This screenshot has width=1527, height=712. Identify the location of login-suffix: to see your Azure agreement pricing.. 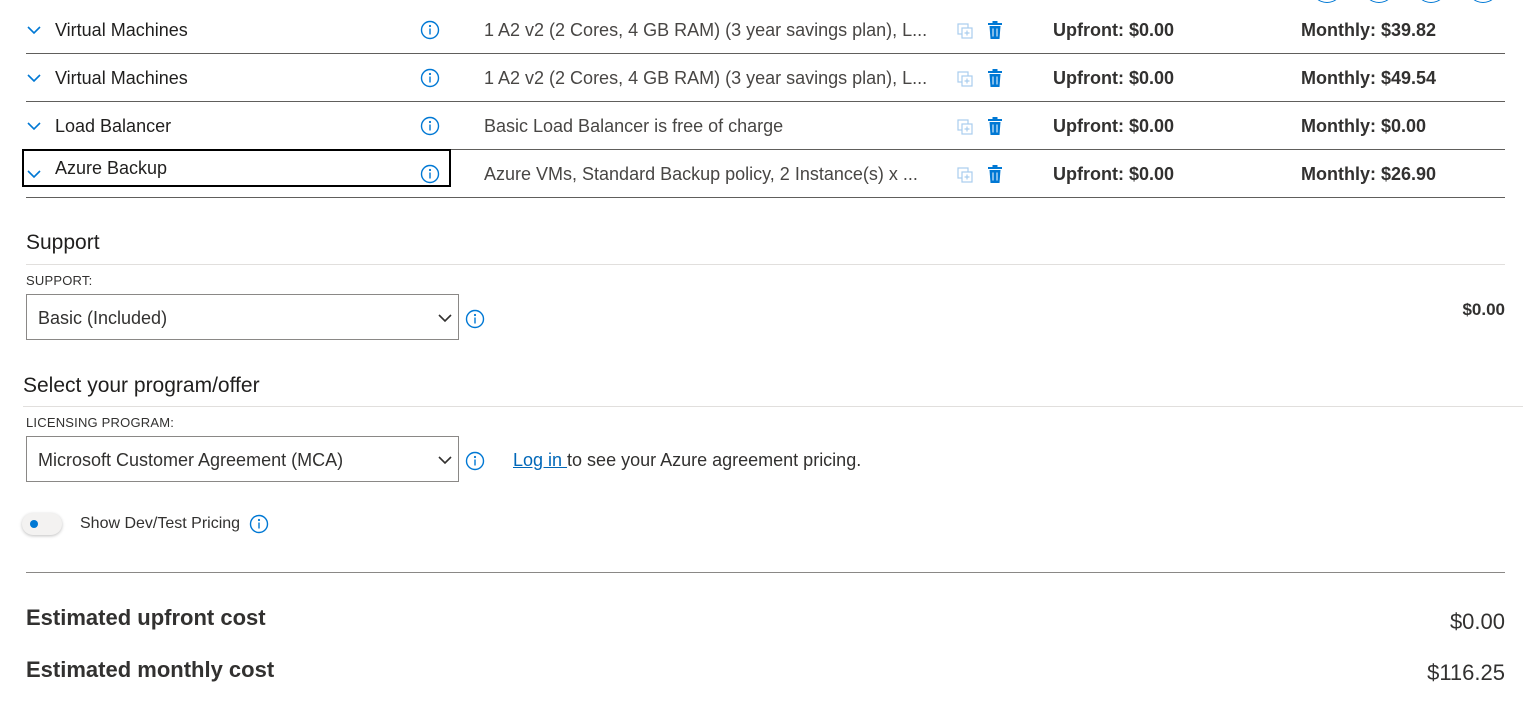
(714, 460).